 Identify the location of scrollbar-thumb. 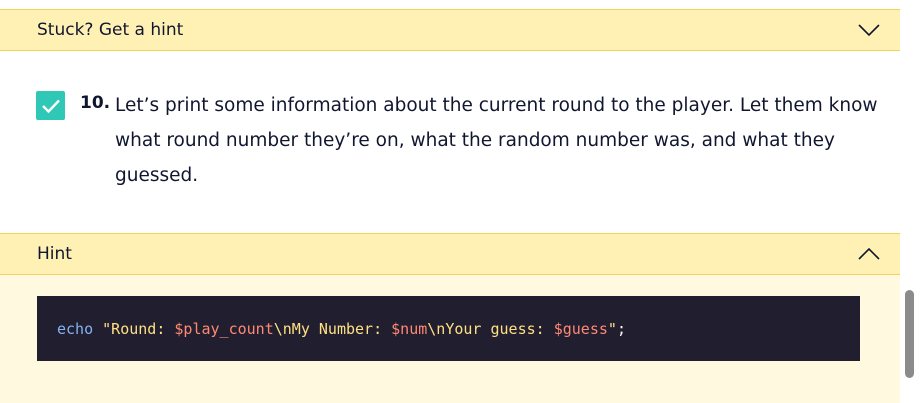
(909, 334).